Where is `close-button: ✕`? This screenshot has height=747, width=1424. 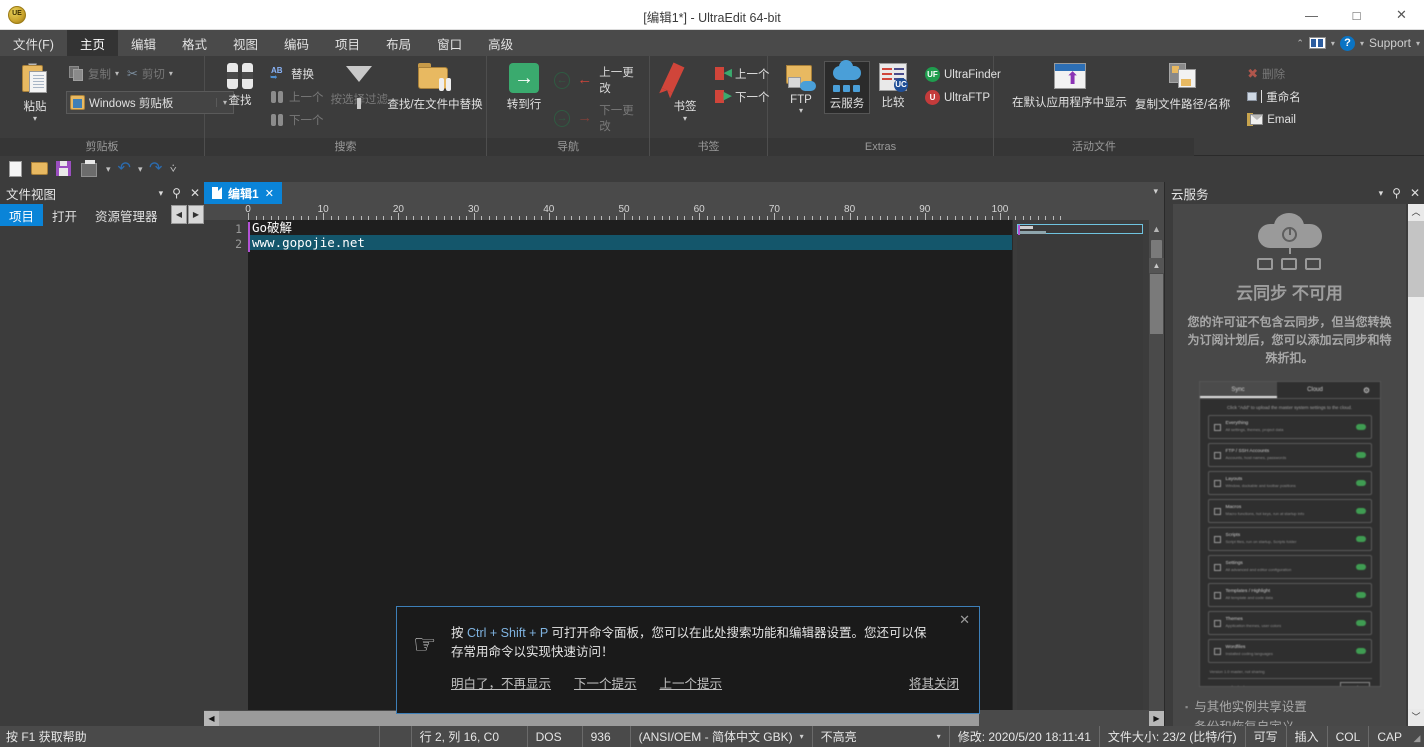 close-button: ✕ is located at coordinates (1401, 15).